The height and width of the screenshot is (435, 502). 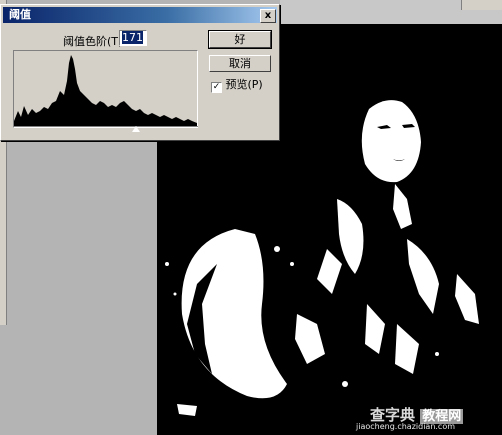 I want to click on threshold-slider-handle, so click(x=135, y=129).